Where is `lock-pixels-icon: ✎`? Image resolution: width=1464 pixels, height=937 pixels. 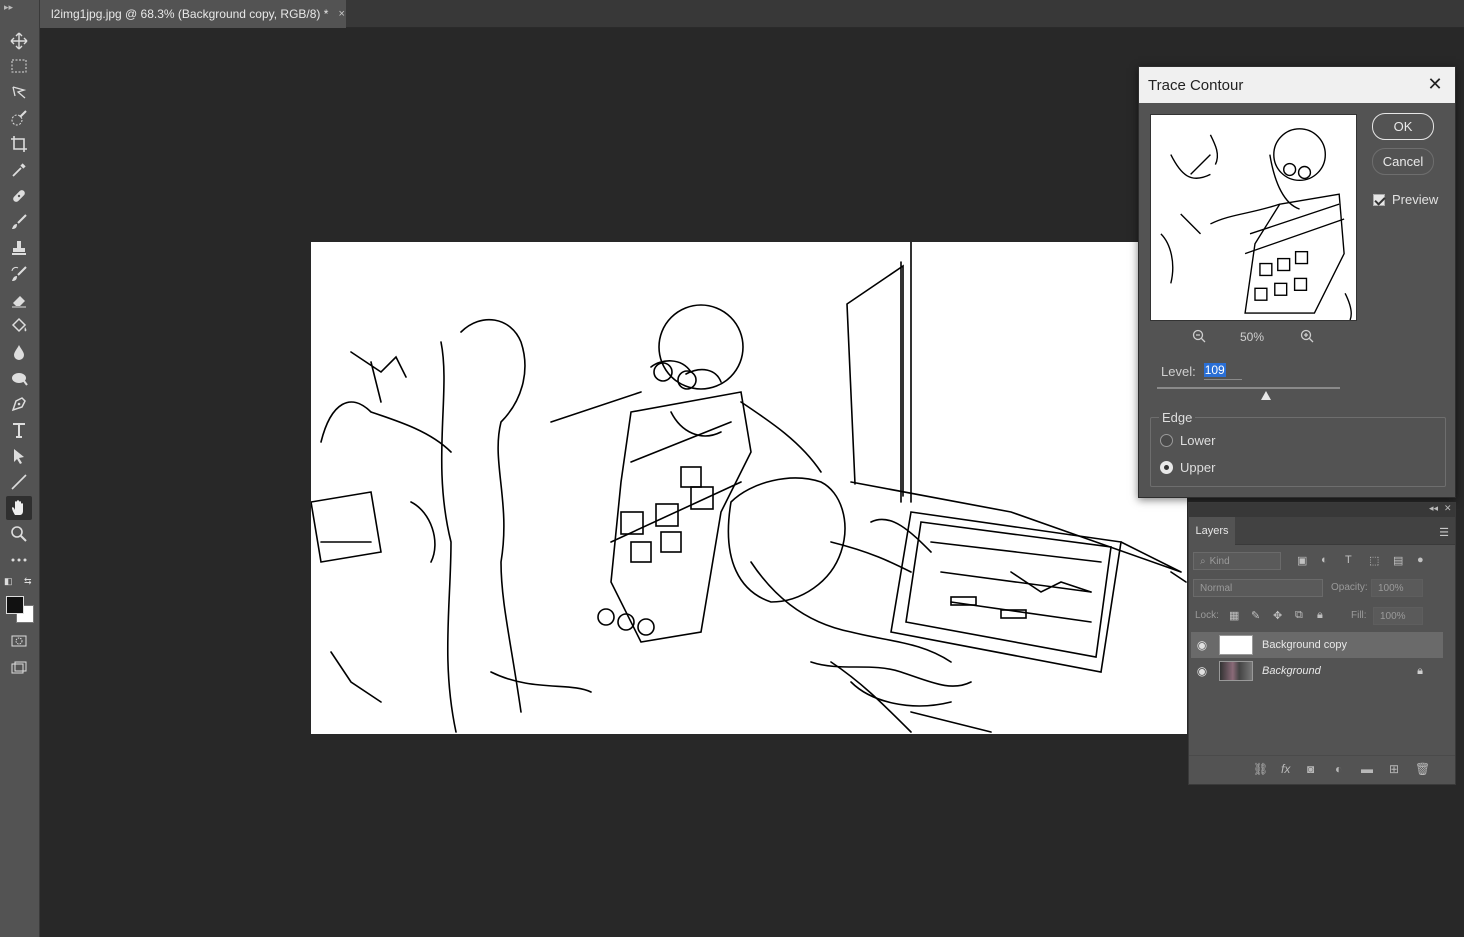 lock-pixels-icon: ✎ is located at coordinates (1255, 615).